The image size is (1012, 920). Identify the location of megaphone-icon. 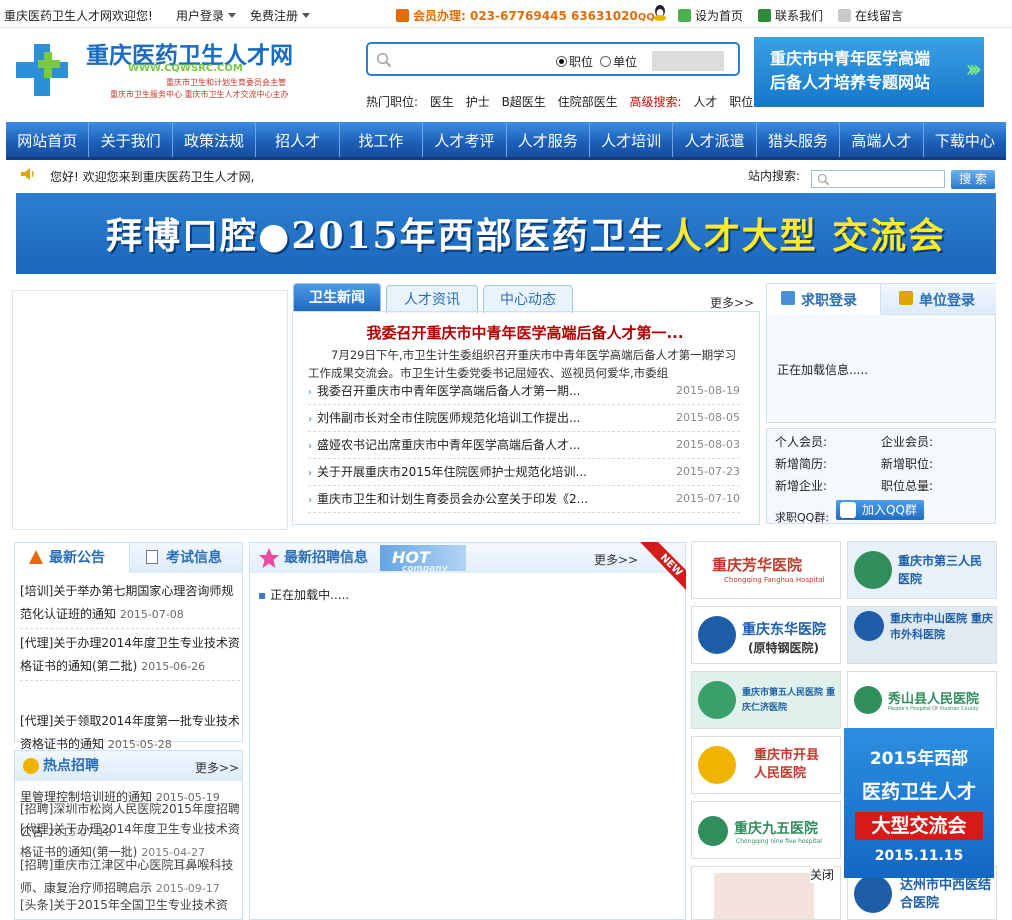
(36, 557).